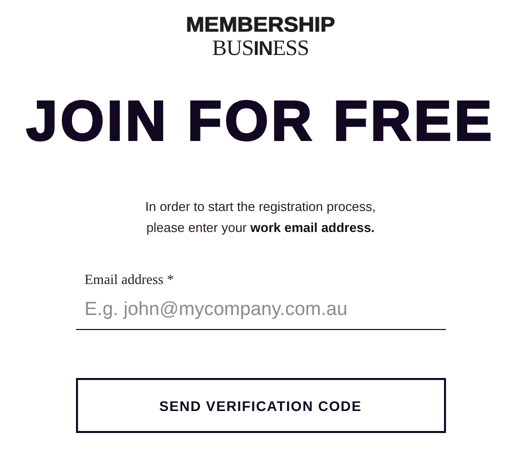 This screenshot has height=469, width=521. Describe the element at coordinates (261, 312) in the screenshot. I see `email-field: E.g. john@mycompany.com.au` at that location.